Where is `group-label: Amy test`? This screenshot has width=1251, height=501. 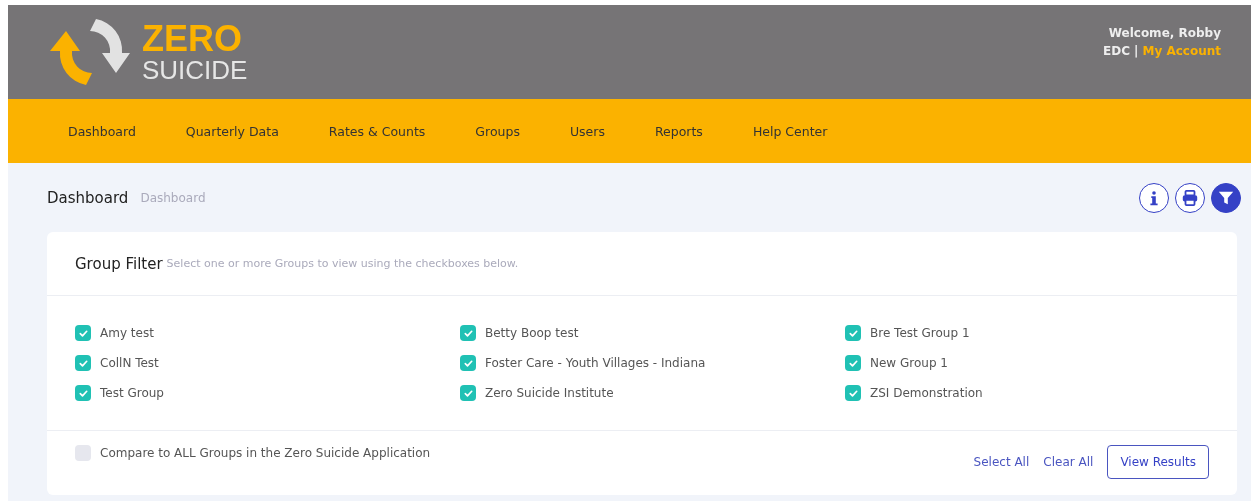 group-label: Amy test is located at coordinates (127, 333).